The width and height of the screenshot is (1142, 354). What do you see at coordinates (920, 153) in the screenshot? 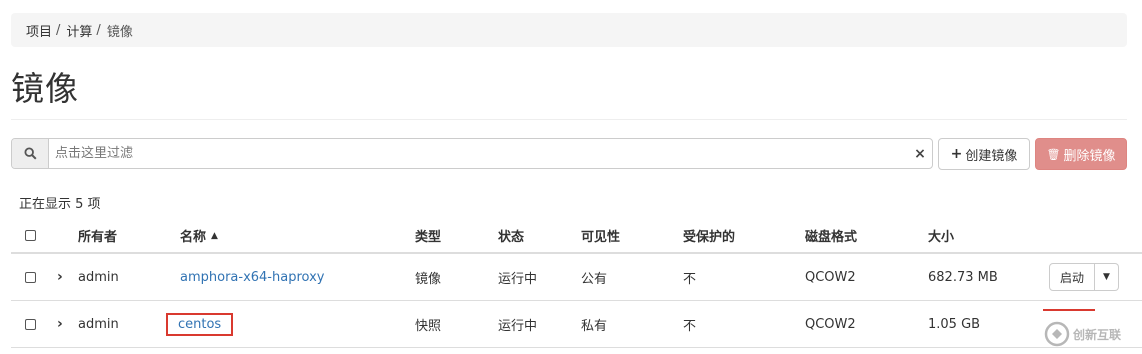
I see `clear-filter-icon: ×` at bounding box center [920, 153].